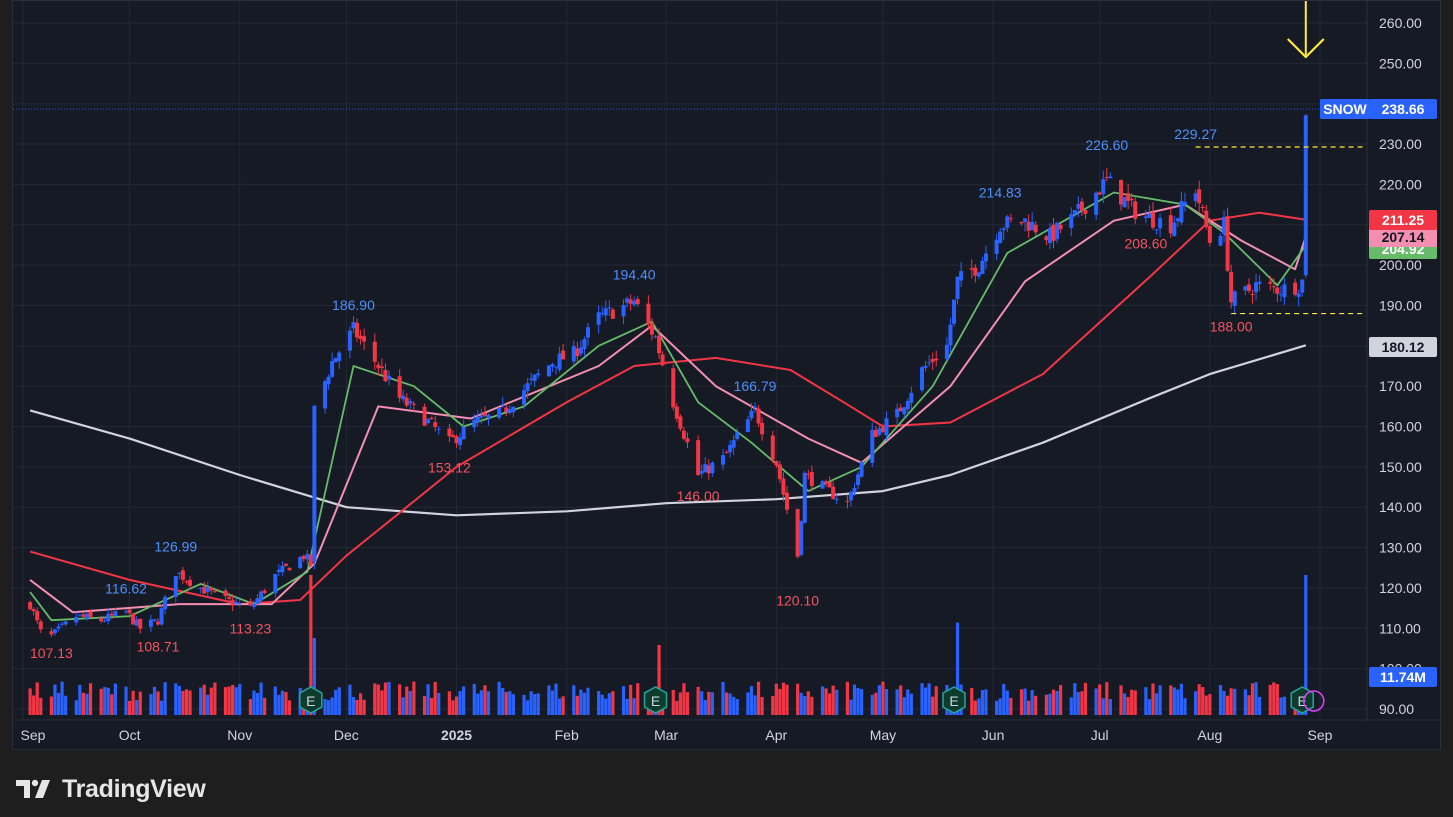 This screenshot has width=1453, height=817. What do you see at coordinates (346, 735) in the screenshot?
I see `time-axis-label: Dec` at bounding box center [346, 735].